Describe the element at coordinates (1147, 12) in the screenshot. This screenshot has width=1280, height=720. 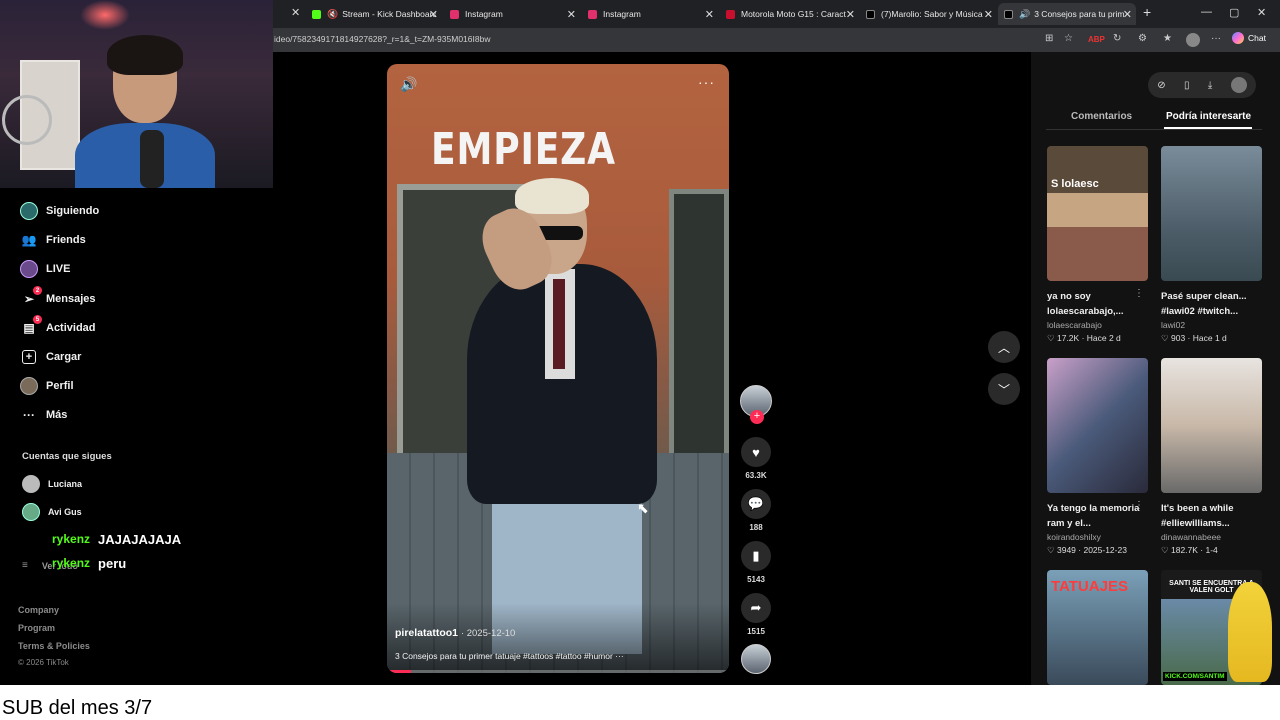
I see `new-tab-button: +` at that location.